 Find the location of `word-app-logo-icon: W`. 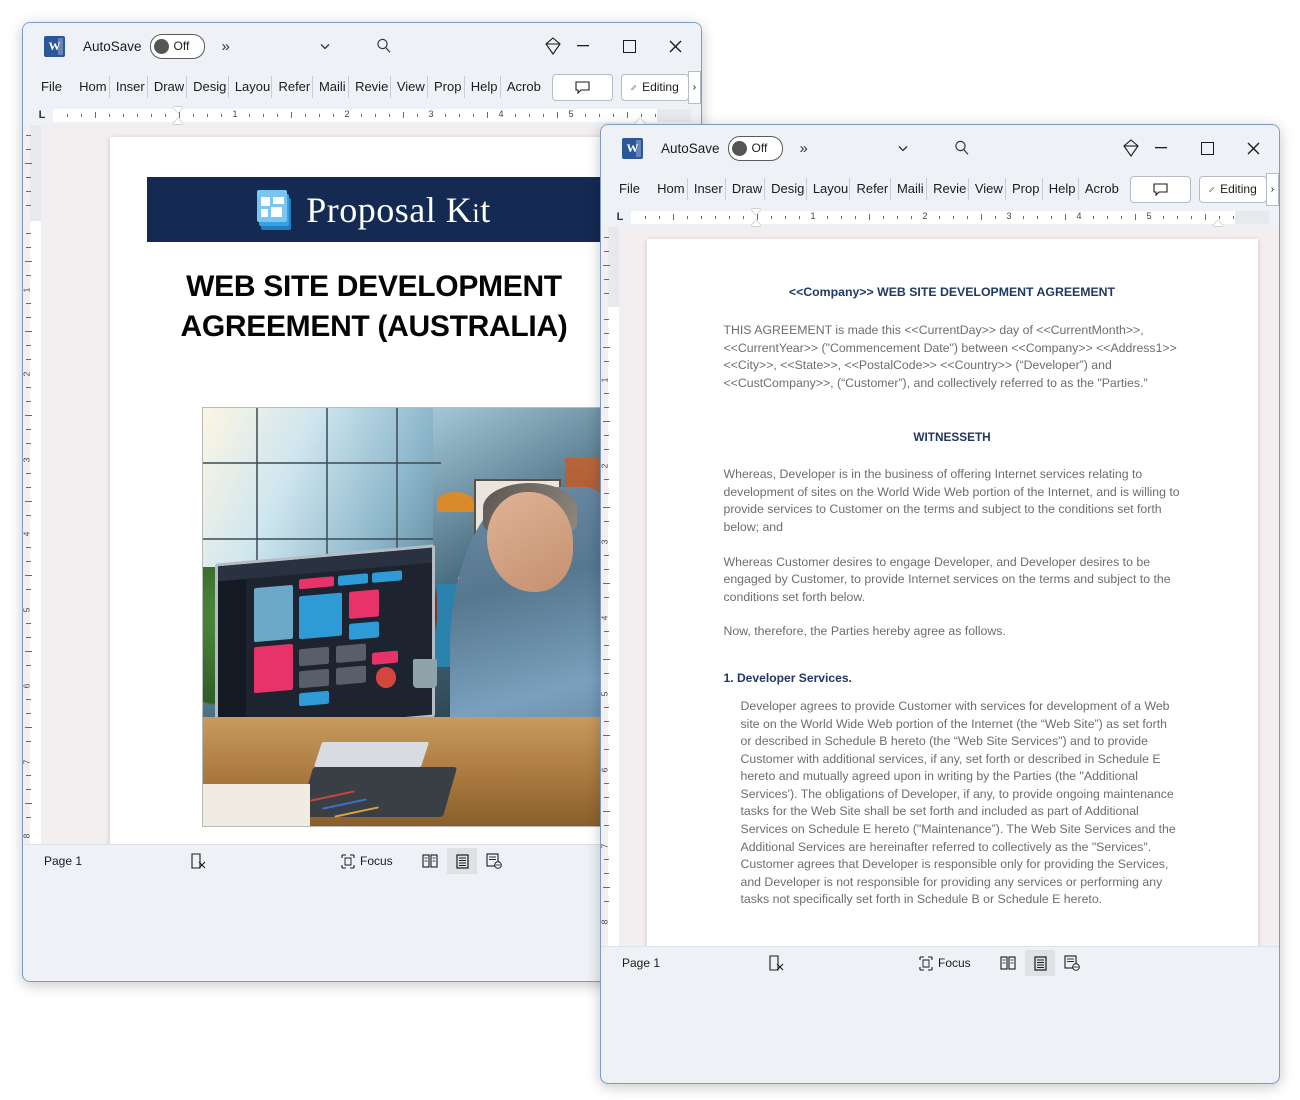

word-app-logo-icon: W is located at coordinates (54, 46).